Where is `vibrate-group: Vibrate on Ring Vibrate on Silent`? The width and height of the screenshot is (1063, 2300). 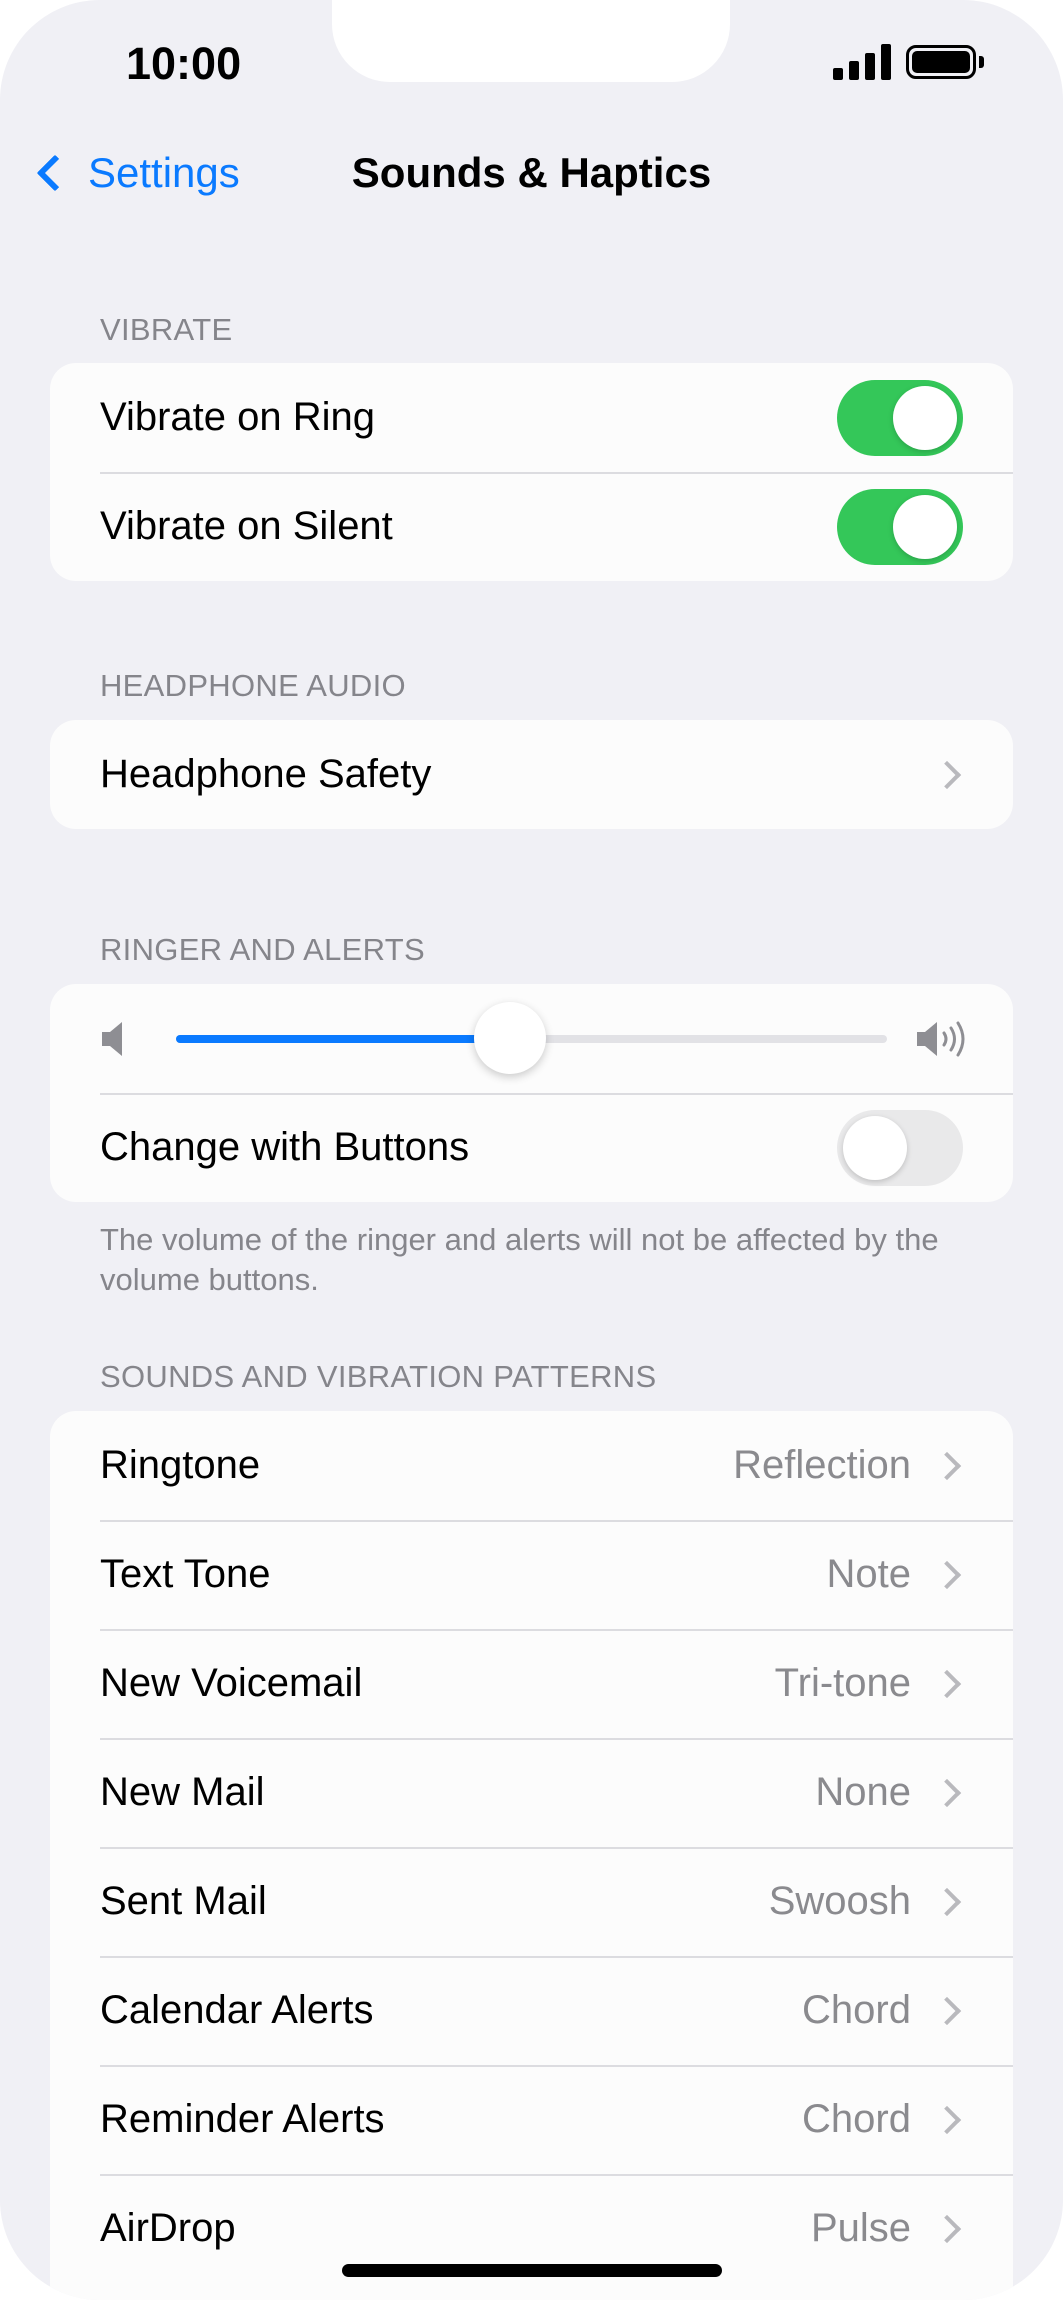 vibrate-group: Vibrate on Ring Vibrate on Silent is located at coordinates (531, 472).